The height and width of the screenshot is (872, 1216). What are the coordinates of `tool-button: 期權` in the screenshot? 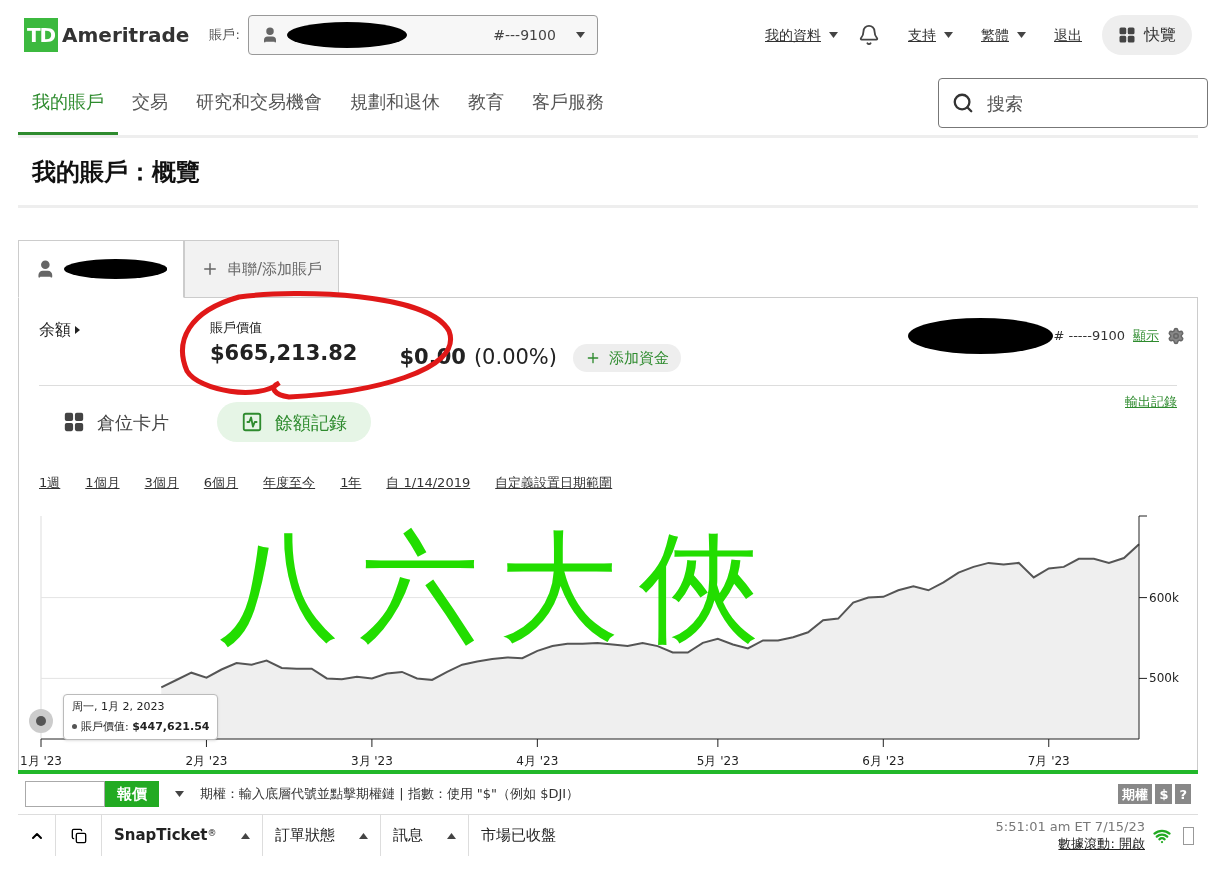 It's located at (1135, 794).